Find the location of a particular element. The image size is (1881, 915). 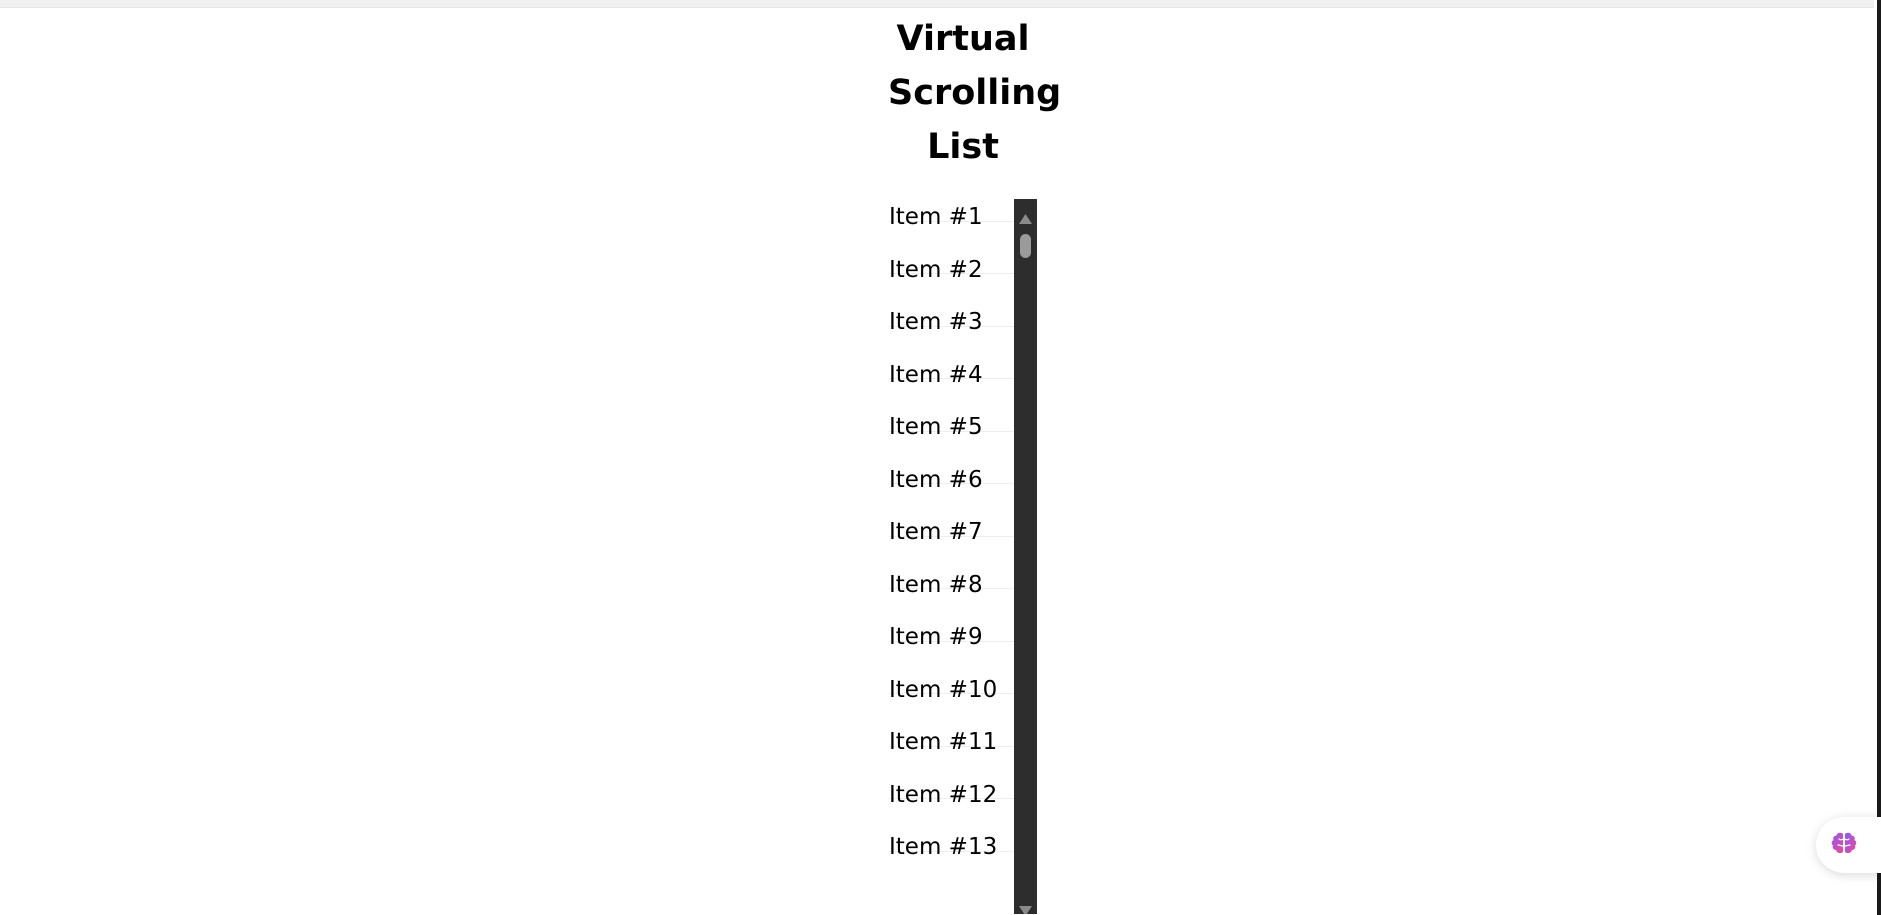

list-item: Item #12 is located at coordinates (951, 776).